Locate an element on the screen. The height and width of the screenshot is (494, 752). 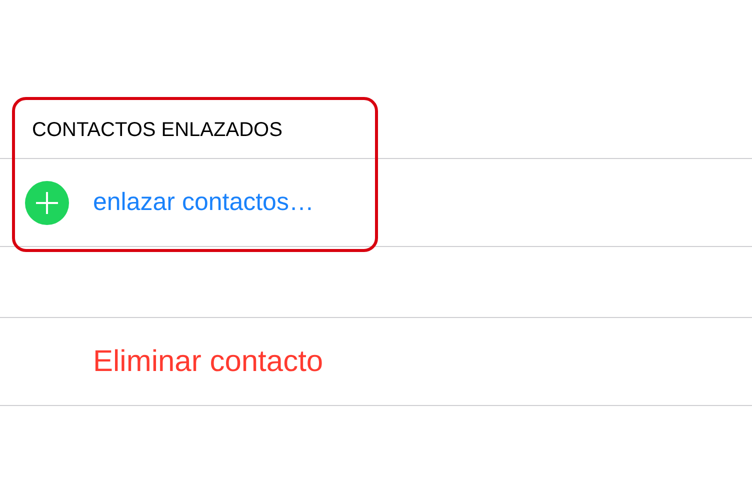
section-header: CONTACTOS ENLAZADOS is located at coordinates (158, 130).